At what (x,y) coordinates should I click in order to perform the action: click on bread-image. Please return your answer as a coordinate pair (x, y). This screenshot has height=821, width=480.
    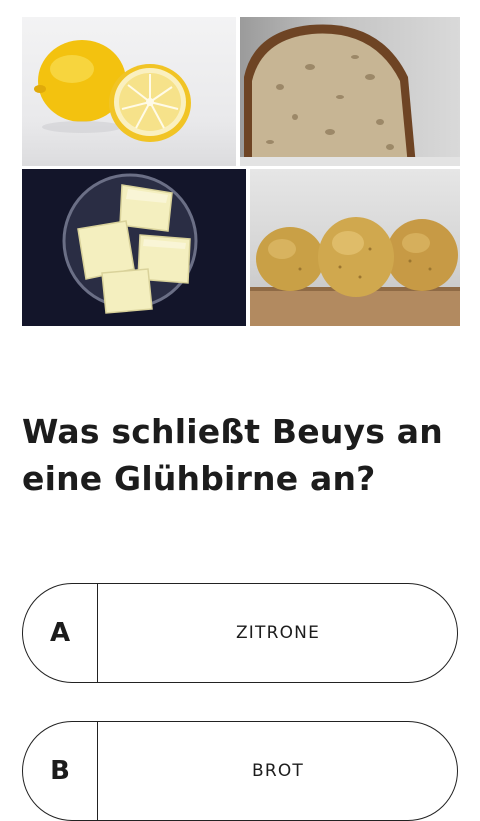
    Looking at the image, I should click on (350, 91).